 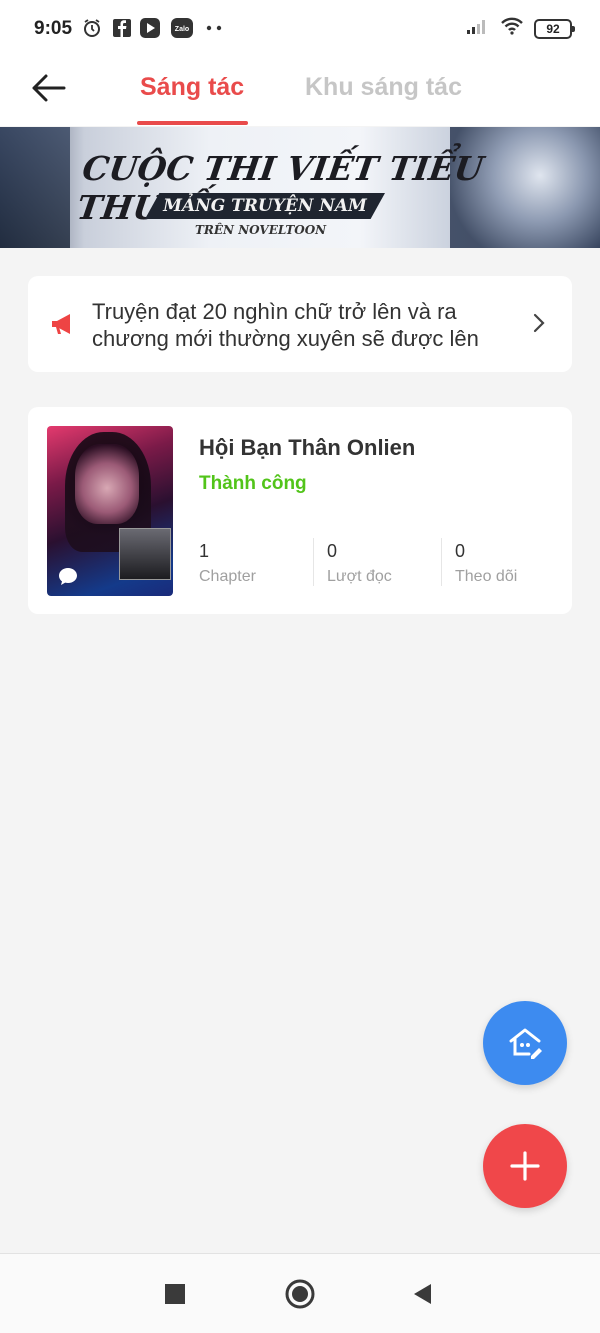 What do you see at coordinates (214, 28) in the screenshot?
I see `more-dots-icon` at bounding box center [214, 28].